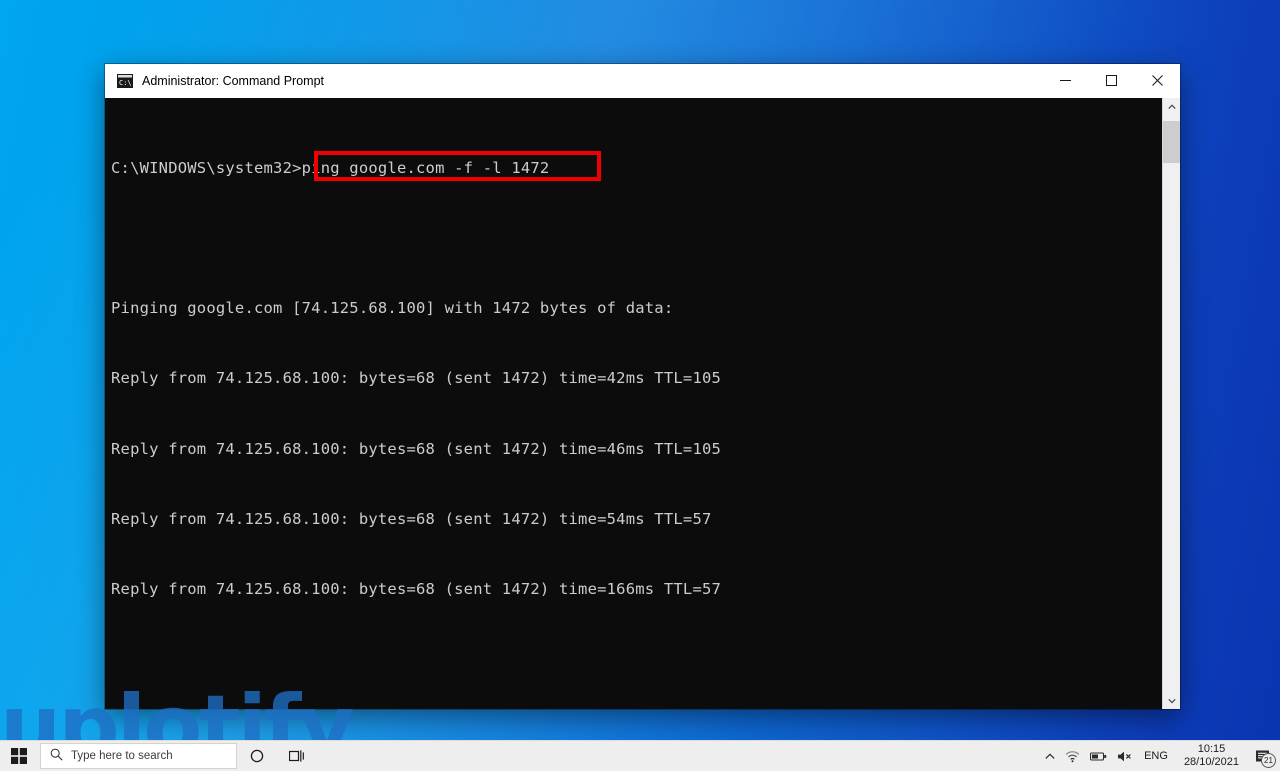 The height and width of the screenshot is (771, 1280). Describe the element at coordinates (1211, 749) in the screenshot. I see `clock-time: 10:15` at that location.